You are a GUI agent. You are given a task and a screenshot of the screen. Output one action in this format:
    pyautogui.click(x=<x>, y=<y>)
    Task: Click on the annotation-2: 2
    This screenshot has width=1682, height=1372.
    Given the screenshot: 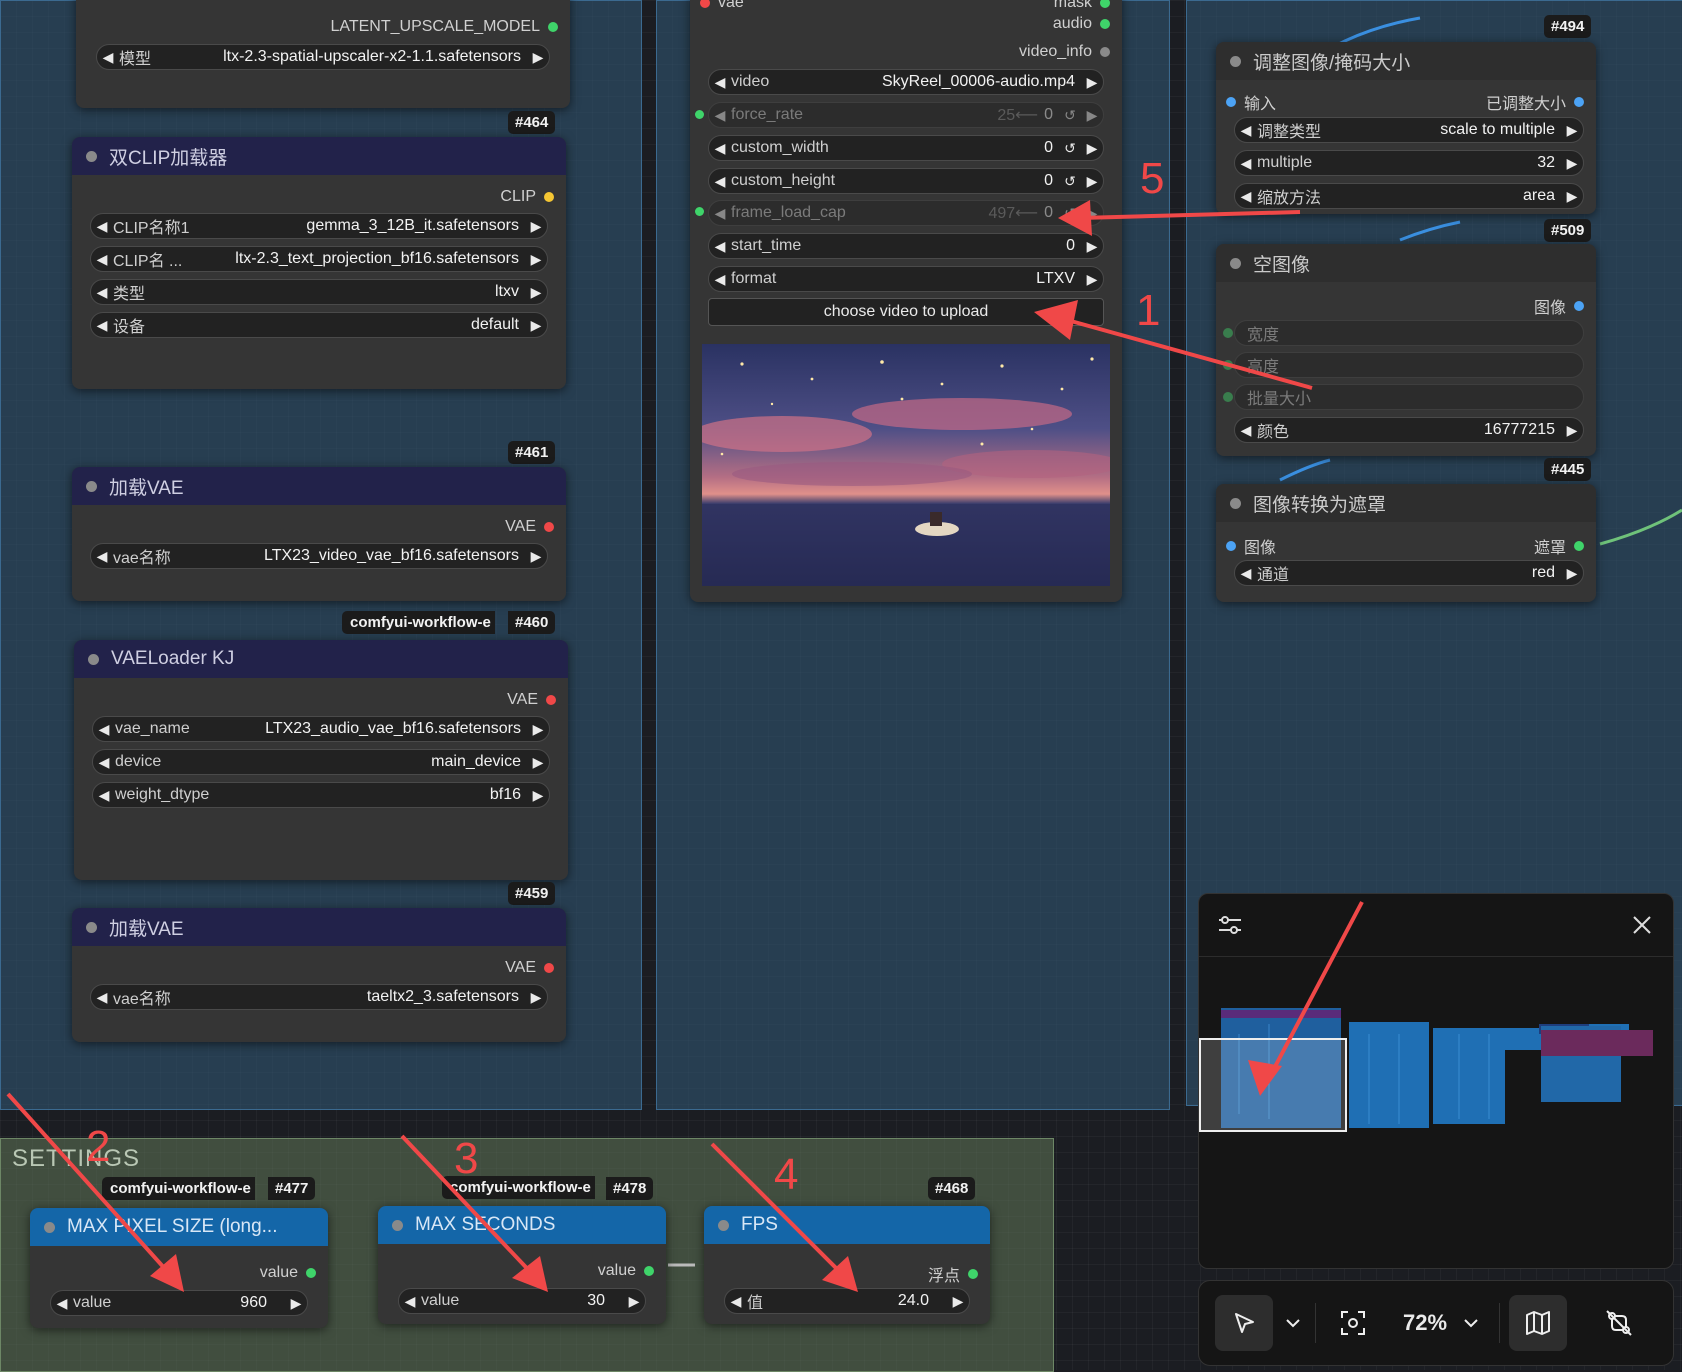 What is the action you would take?
    pyautogui.click(x=98, y=1146)
    